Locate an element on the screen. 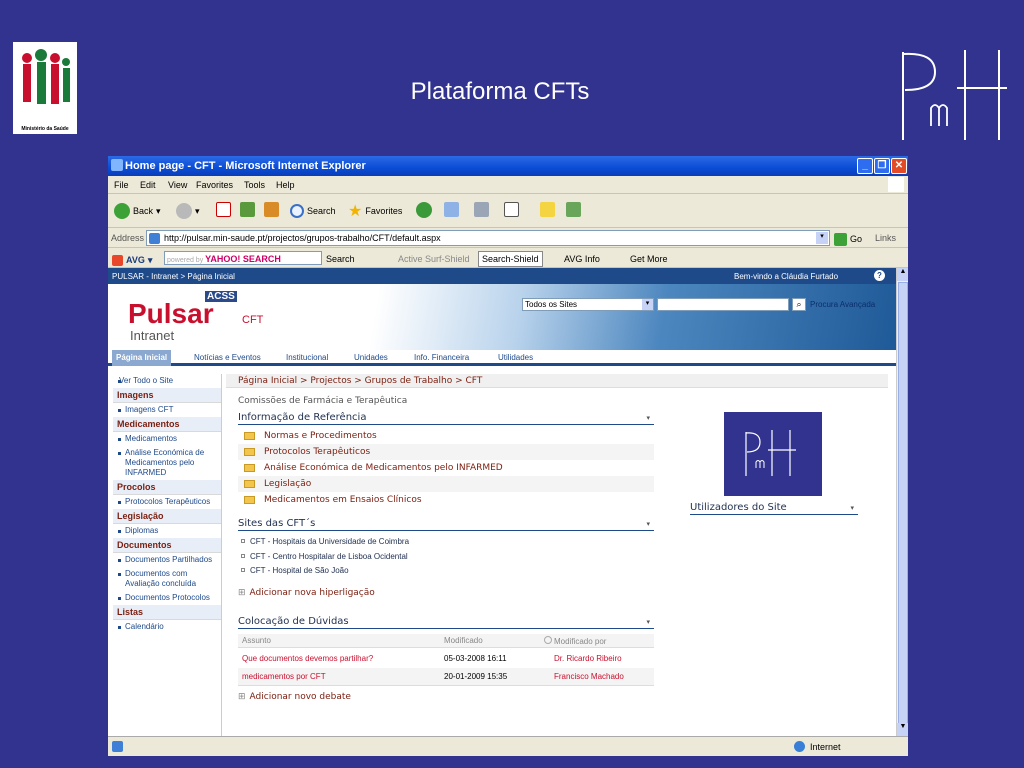 The image size is (1024, 768). stop-icon is located at coordinates (223, 209).